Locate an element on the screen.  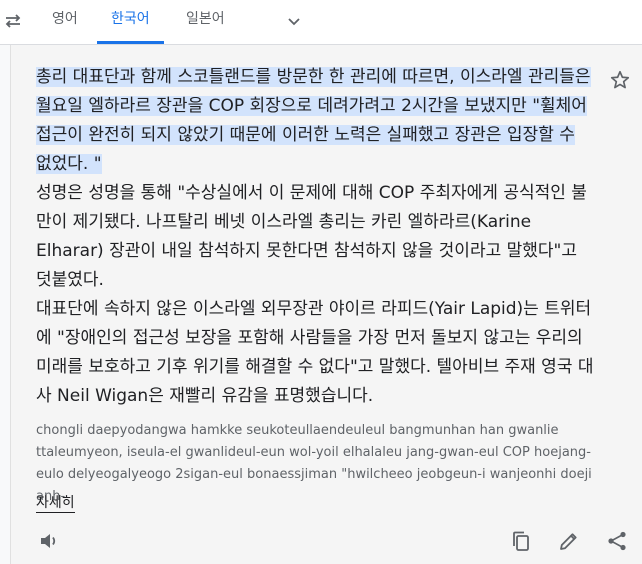
tab-english: 영어 is located at coordinates (65, 22).